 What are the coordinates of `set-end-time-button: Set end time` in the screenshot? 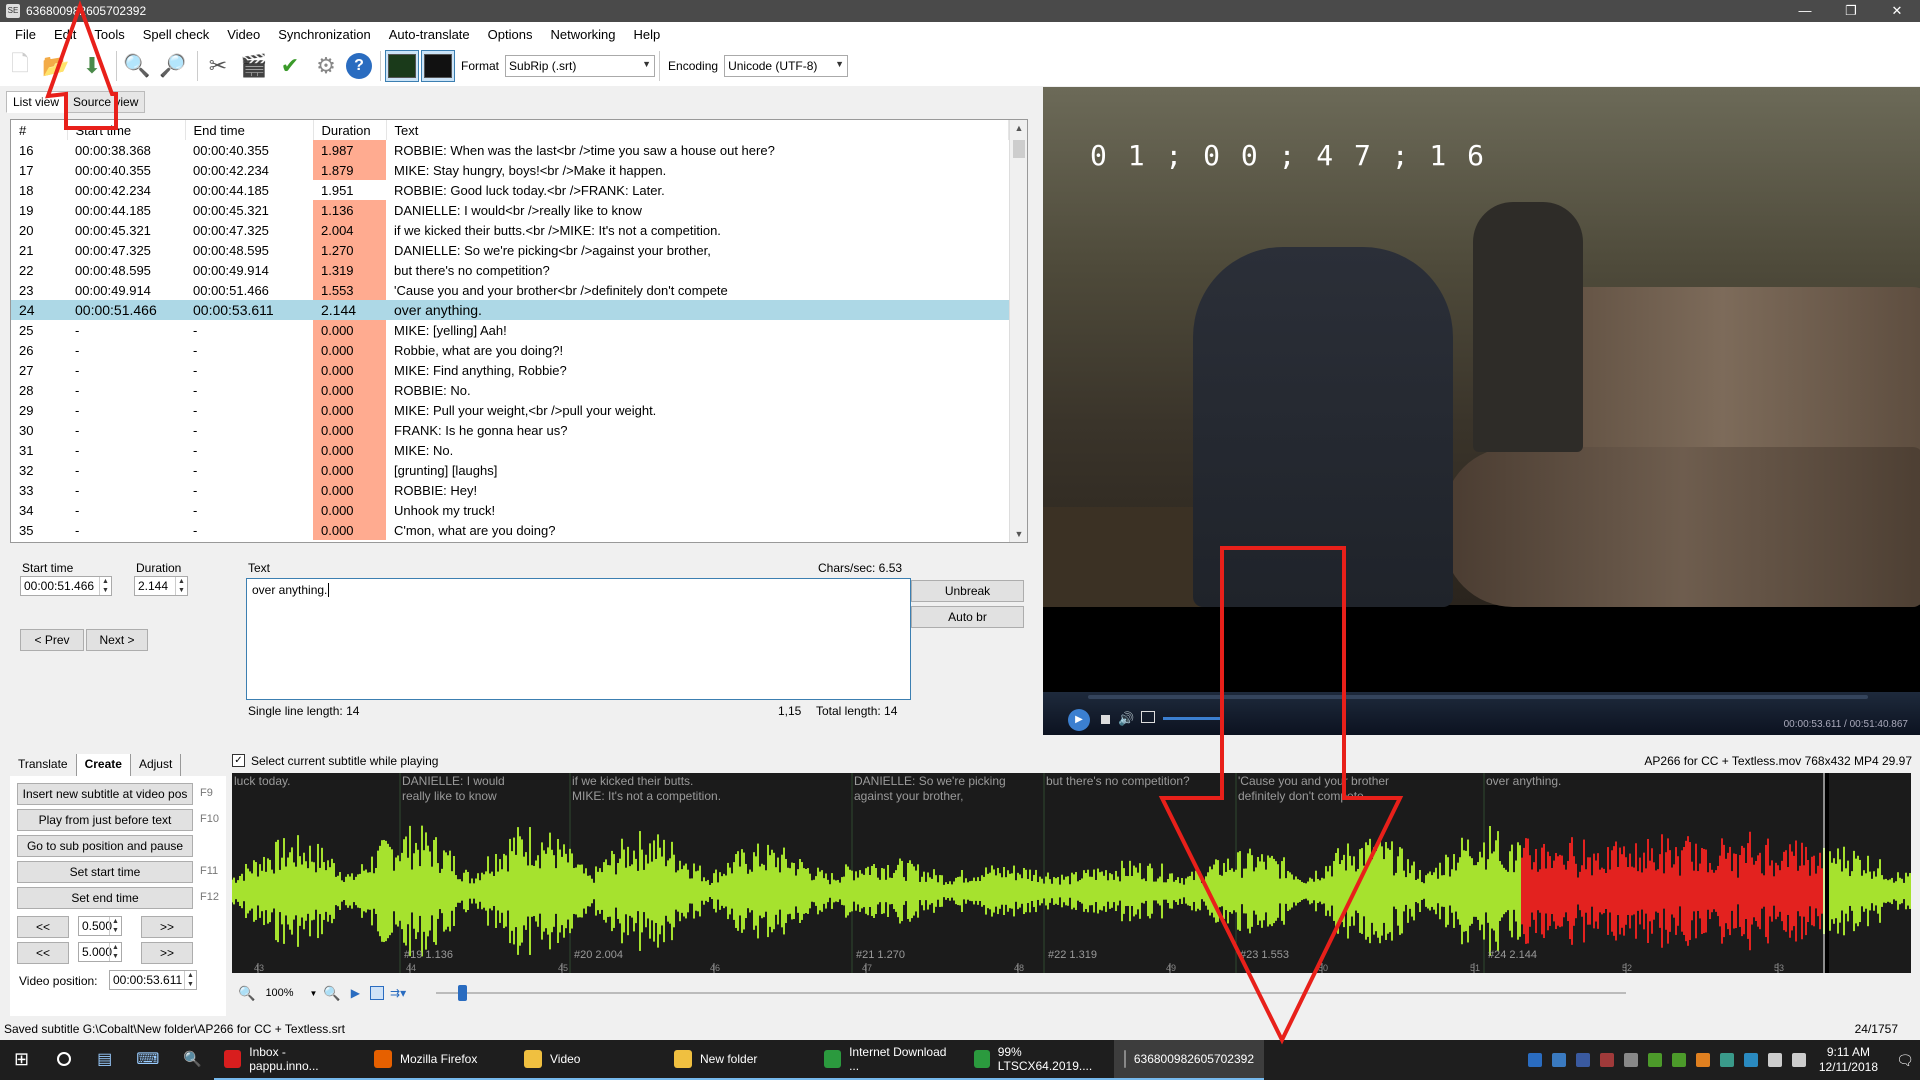 It's located at (105, 898).